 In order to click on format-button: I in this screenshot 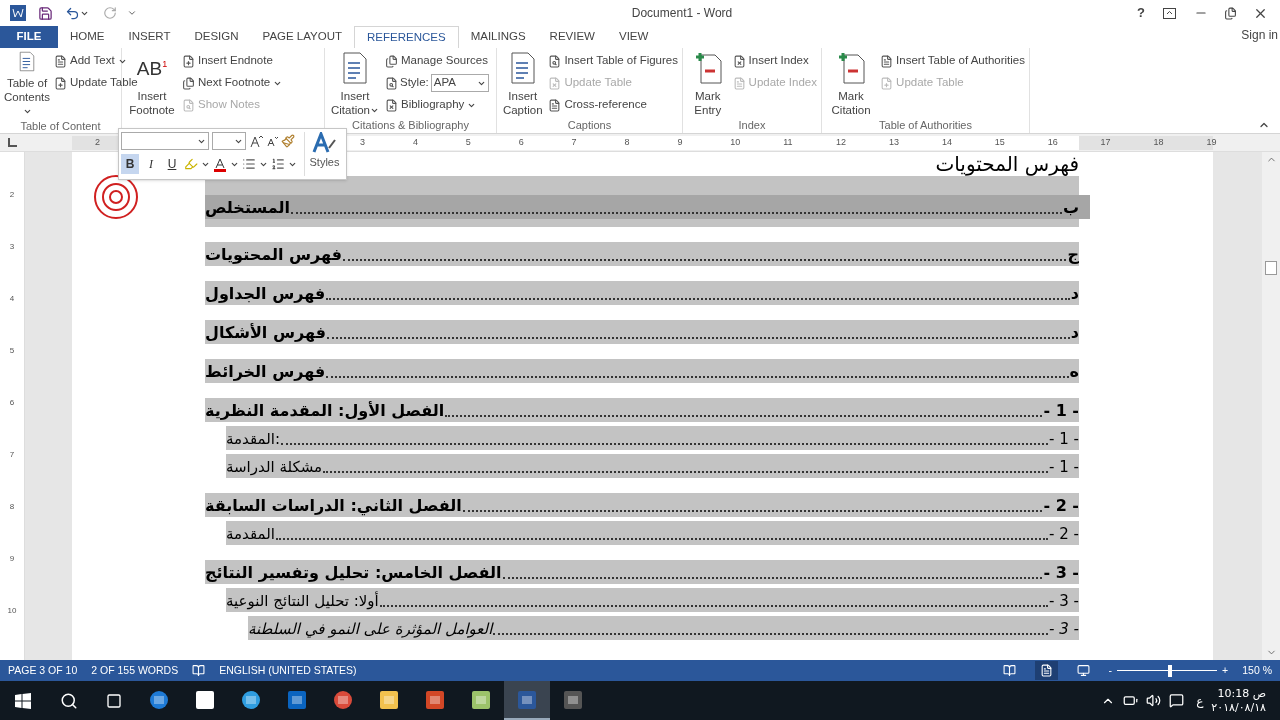, I will do `click(151, 164)`.